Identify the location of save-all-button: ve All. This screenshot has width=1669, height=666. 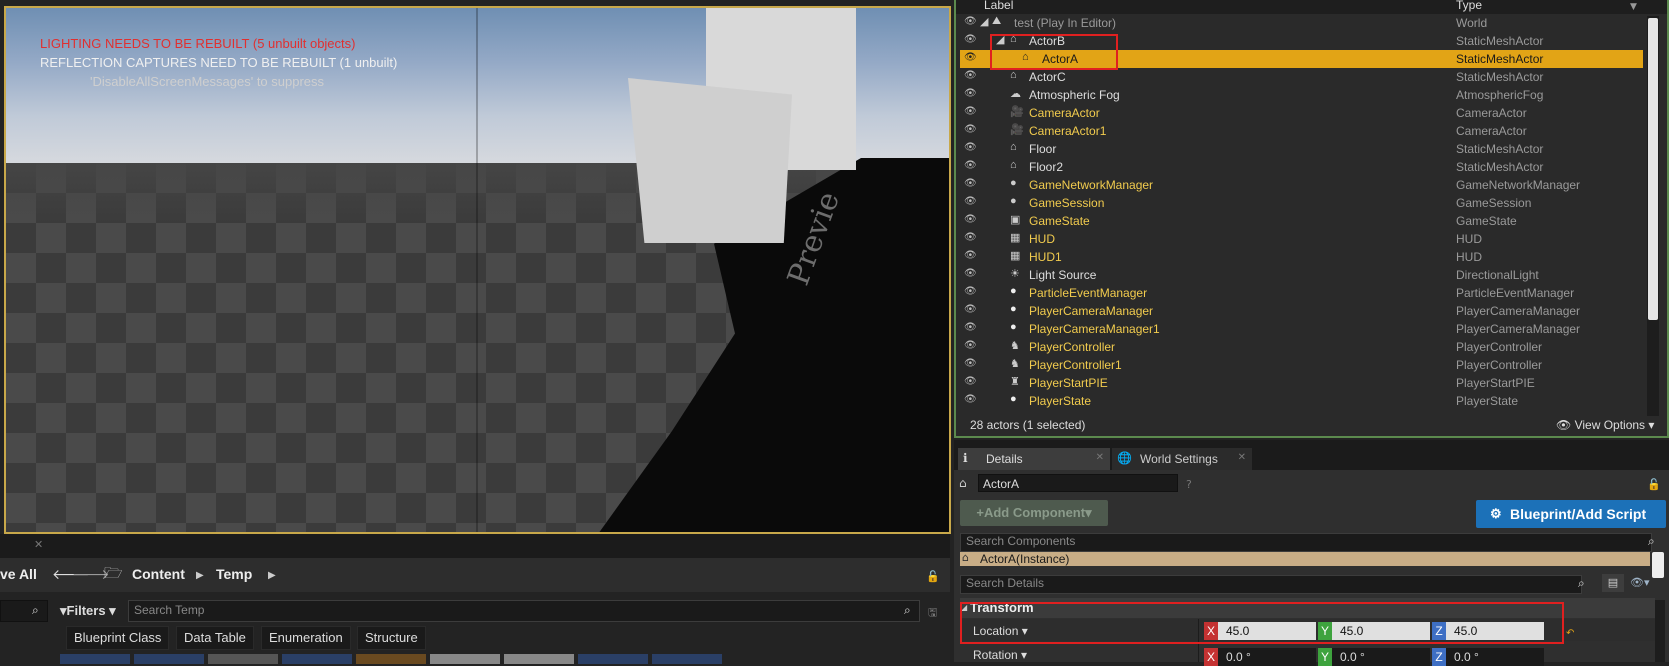
(18, 574).